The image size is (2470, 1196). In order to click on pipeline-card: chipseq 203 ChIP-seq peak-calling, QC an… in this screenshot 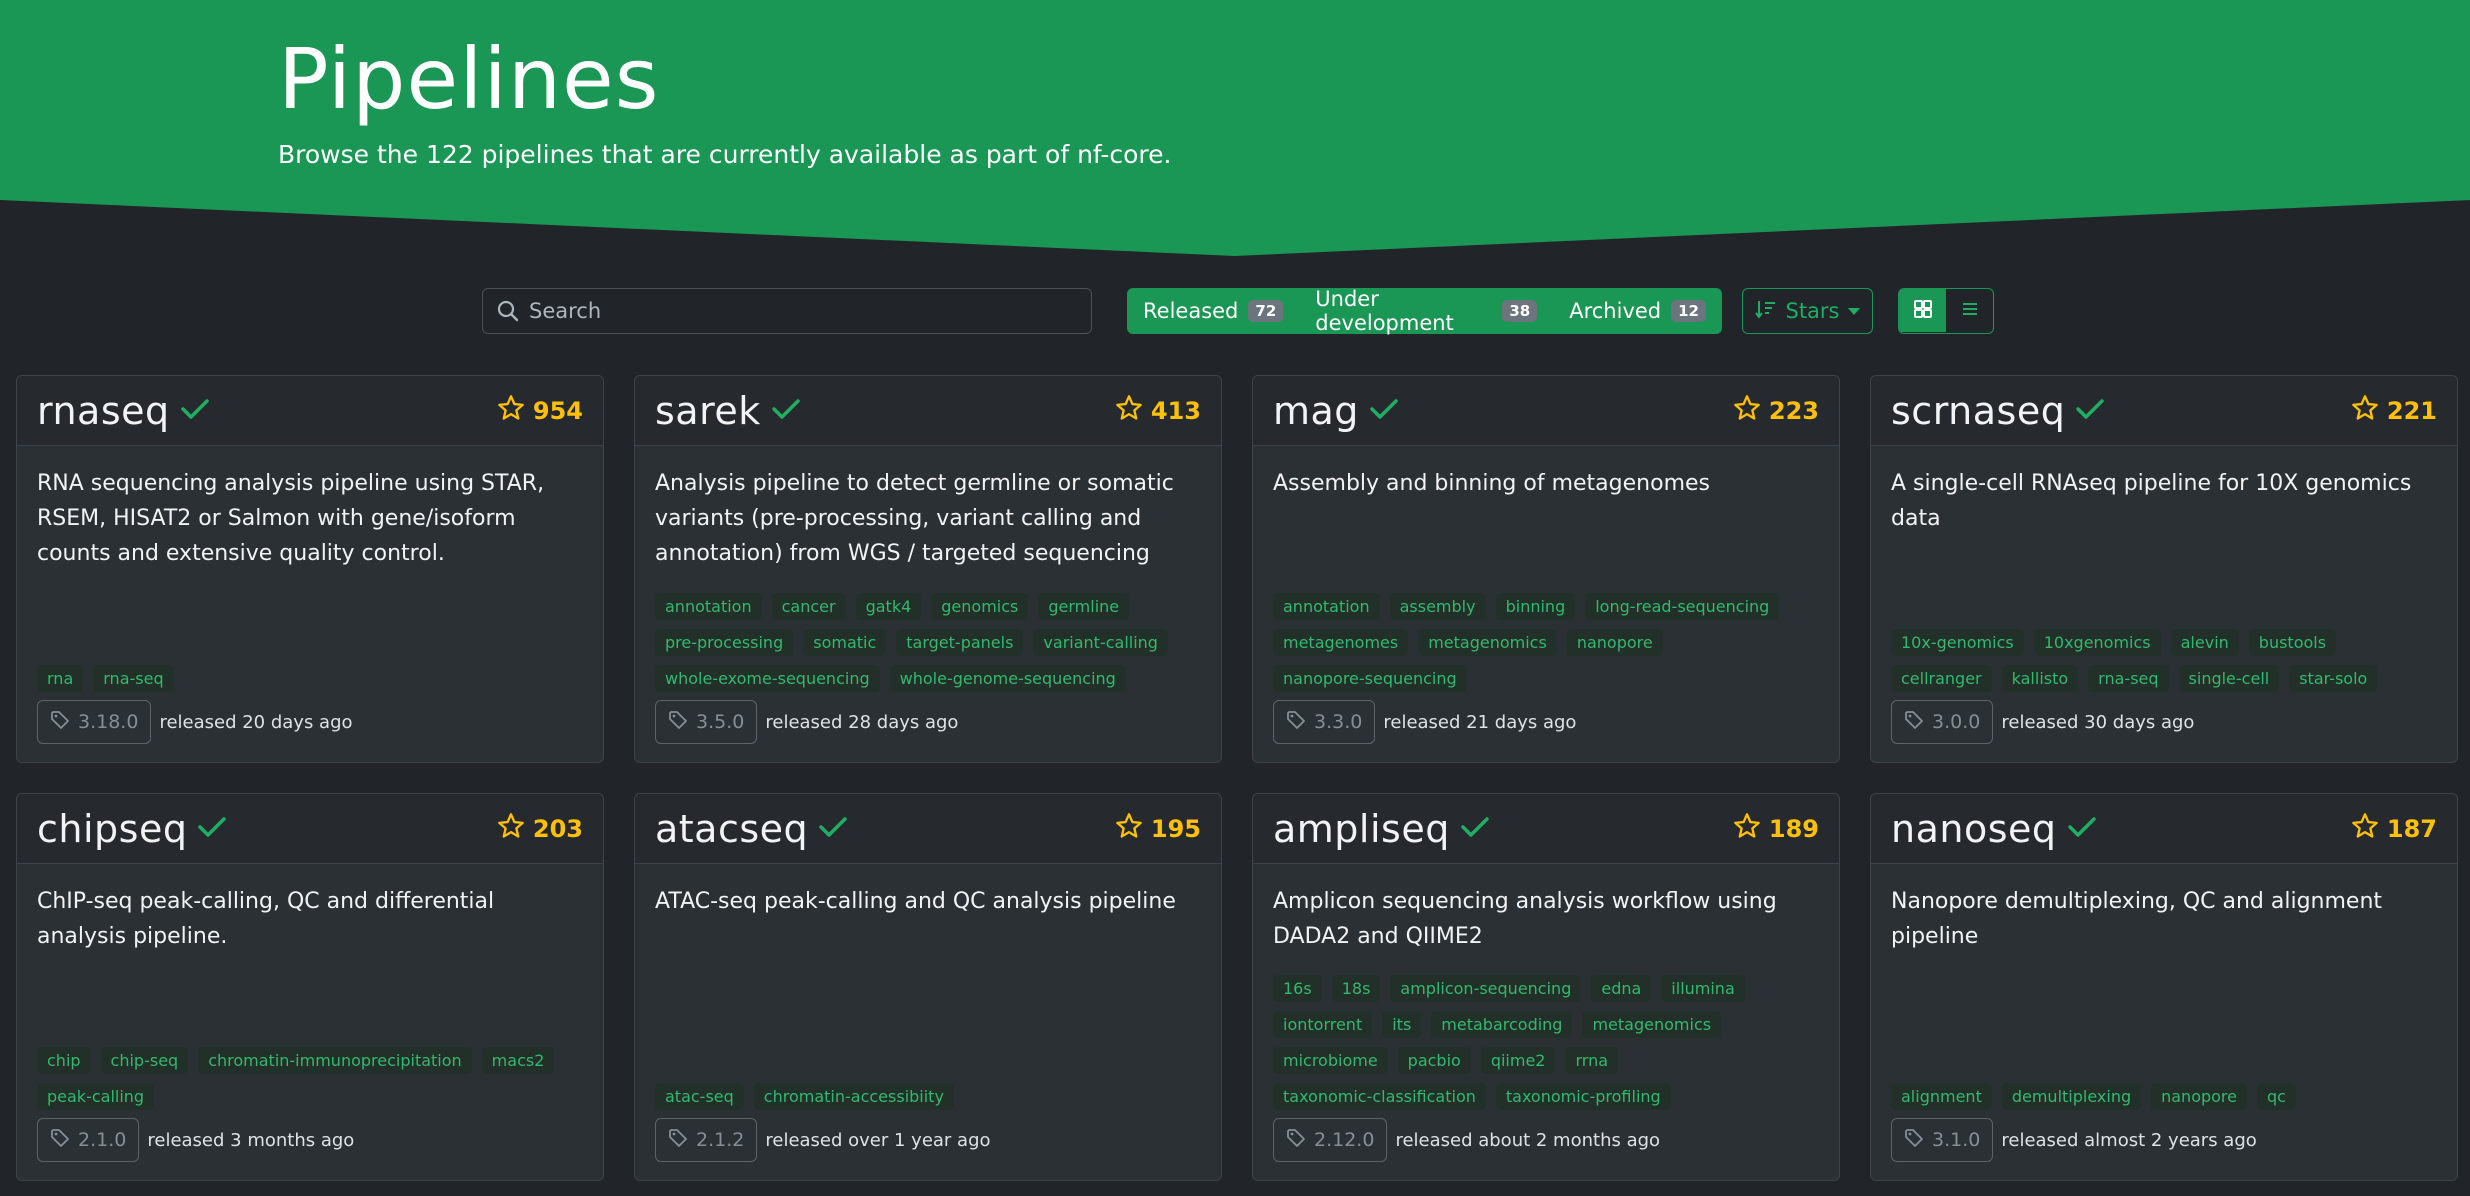, I will do `click(310, 987)`.